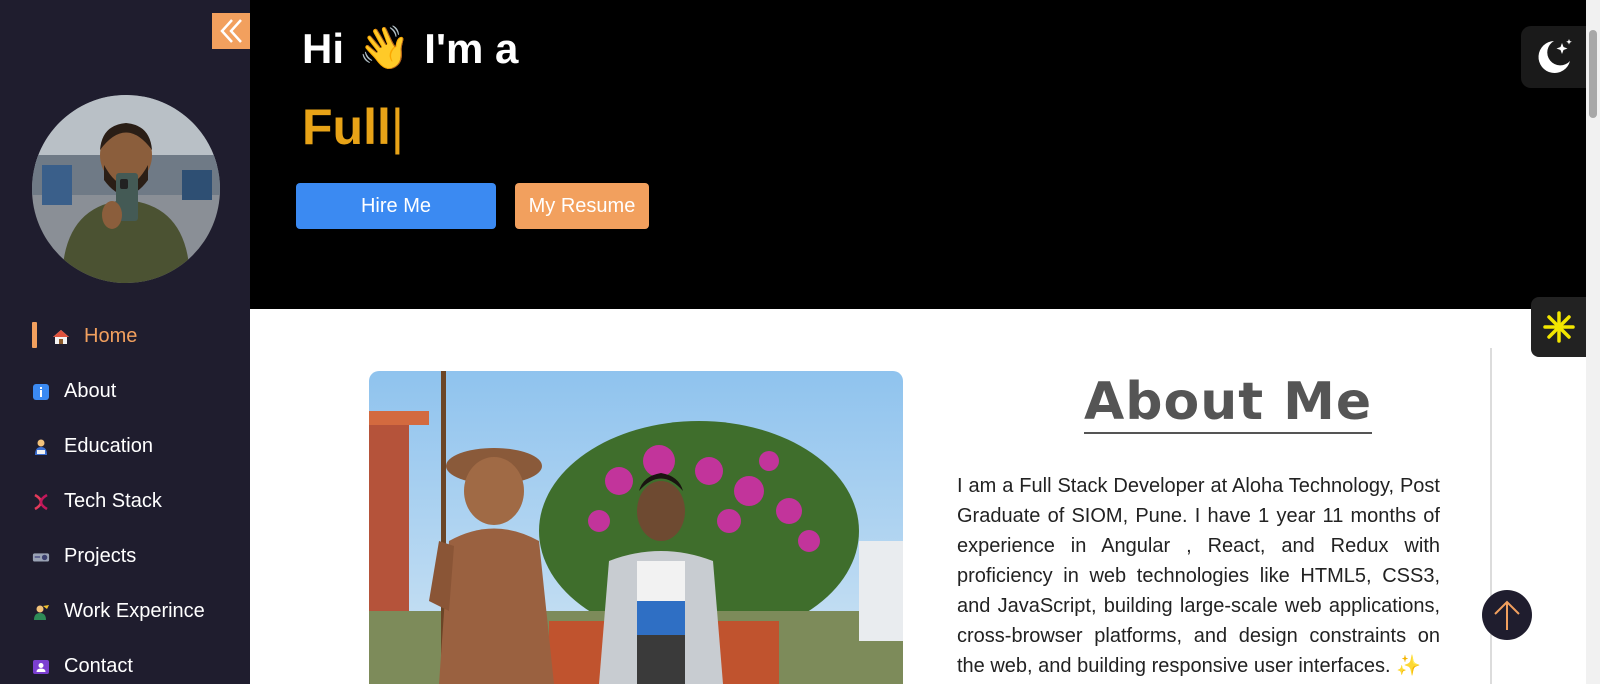 This screenshot has width=1600, height=694. I want to click on projector-icon, so click(41, 557).